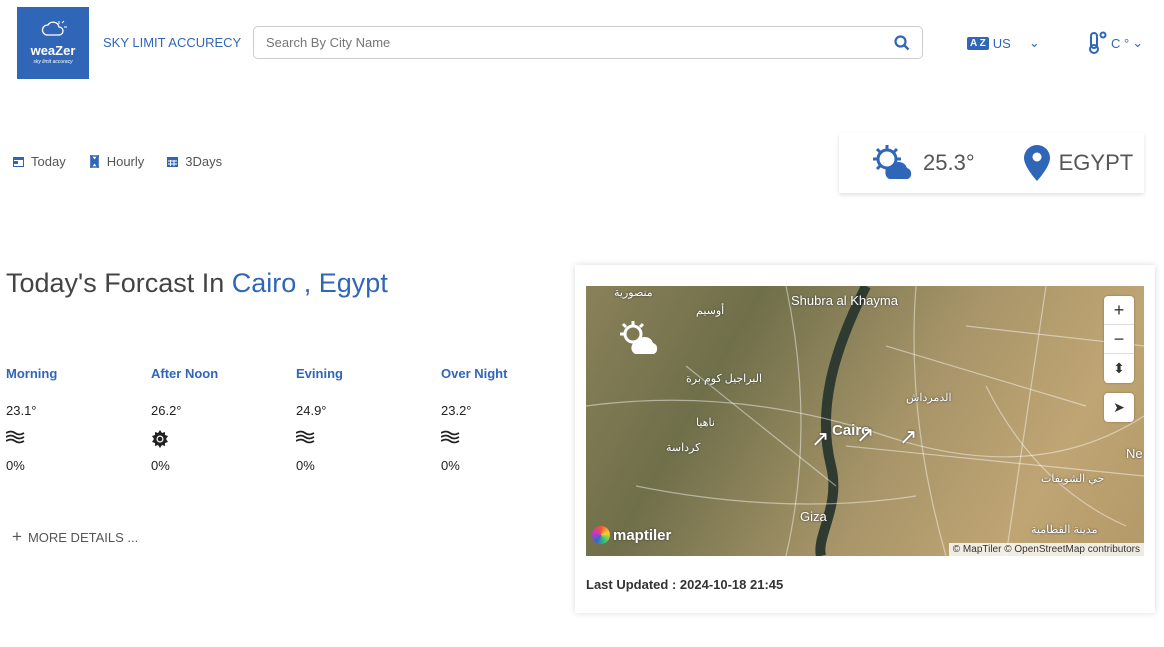  I want to click on maptiler-logo: maptiler, so click(631, 535).